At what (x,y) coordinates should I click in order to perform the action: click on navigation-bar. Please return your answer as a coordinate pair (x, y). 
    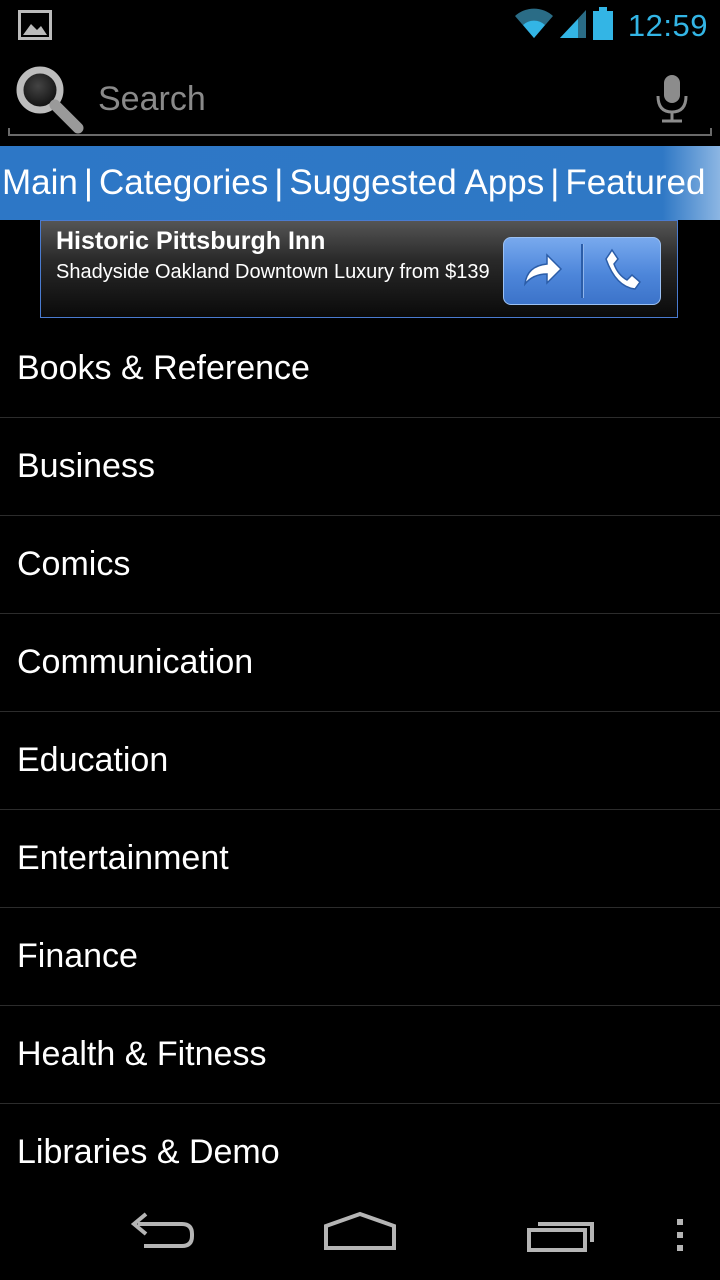
    Looking at the image, I should click on (360, 1236).